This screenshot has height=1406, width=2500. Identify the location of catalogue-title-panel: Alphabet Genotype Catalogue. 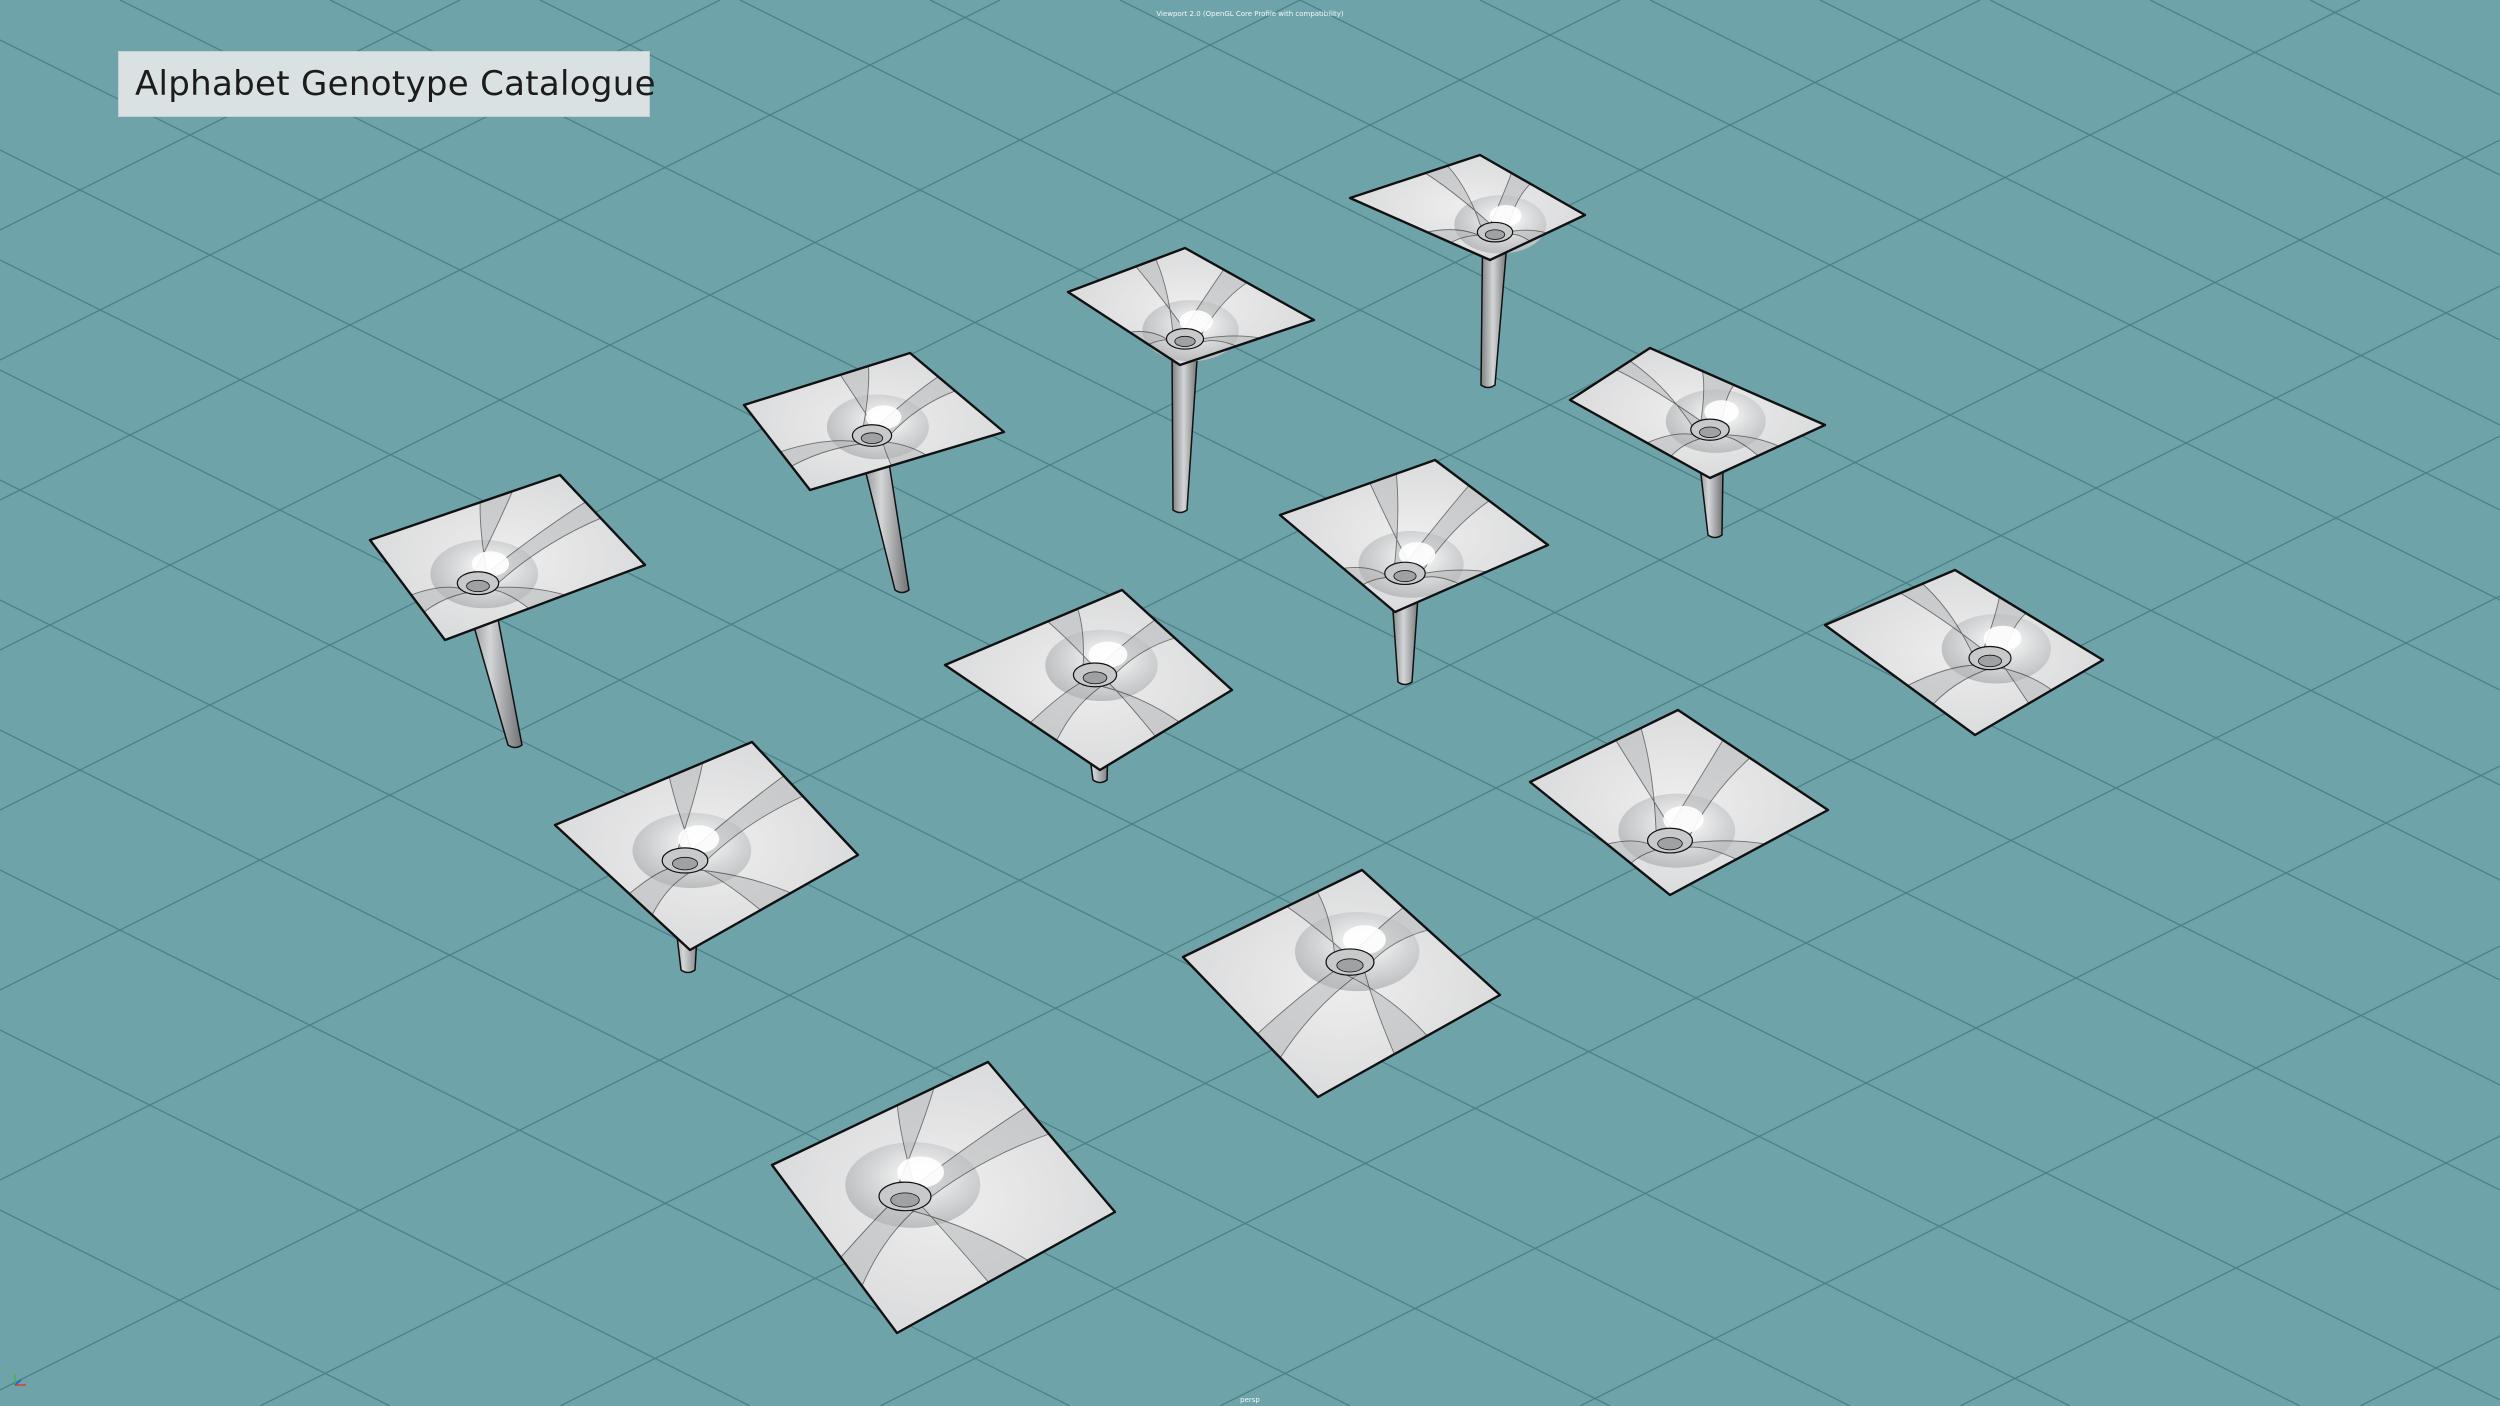
(387, 84).